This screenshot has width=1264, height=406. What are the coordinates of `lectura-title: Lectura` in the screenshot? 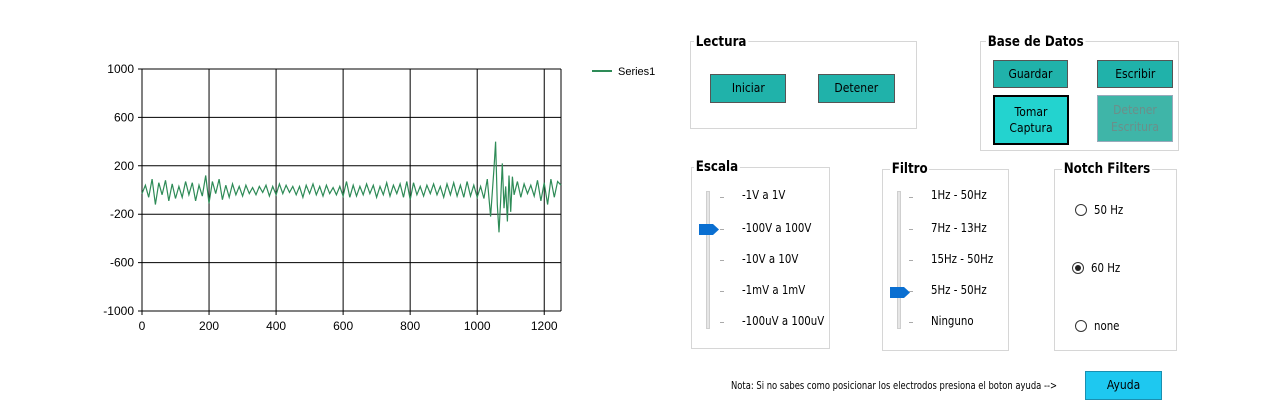 It's located at (721, 42).